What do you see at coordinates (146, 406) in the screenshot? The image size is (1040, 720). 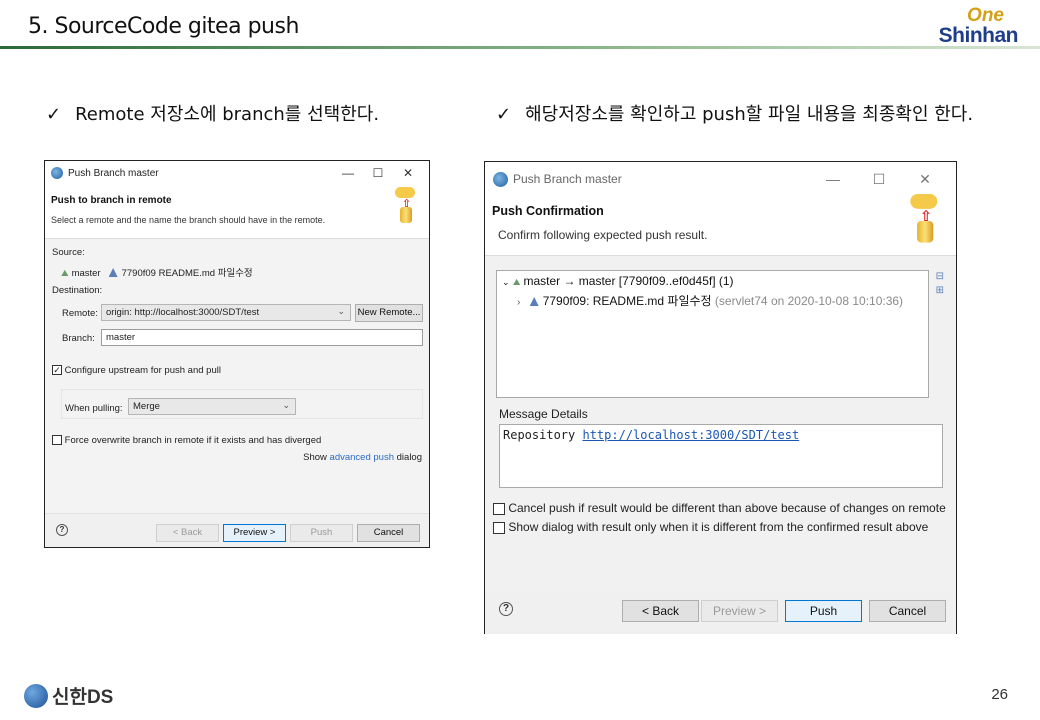 I see `when-pulling-value: Merge` at bounding box center [146, 406].